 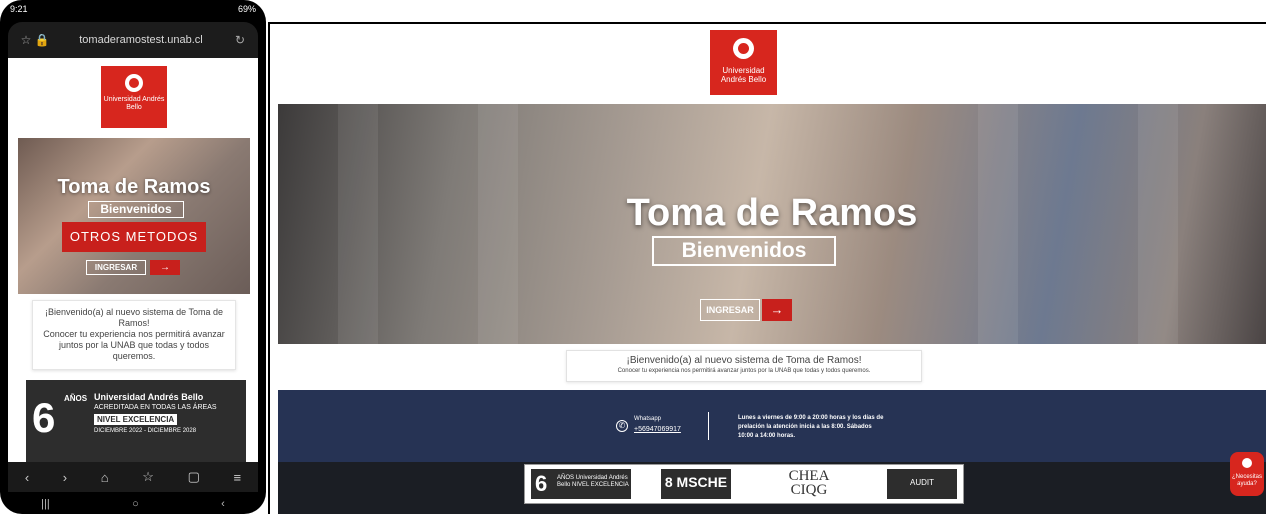 What do you see at coordinates (622, 426) in the screenshot?
I see `whatsapp-icon: ✆` at bounding box center [622, 426].